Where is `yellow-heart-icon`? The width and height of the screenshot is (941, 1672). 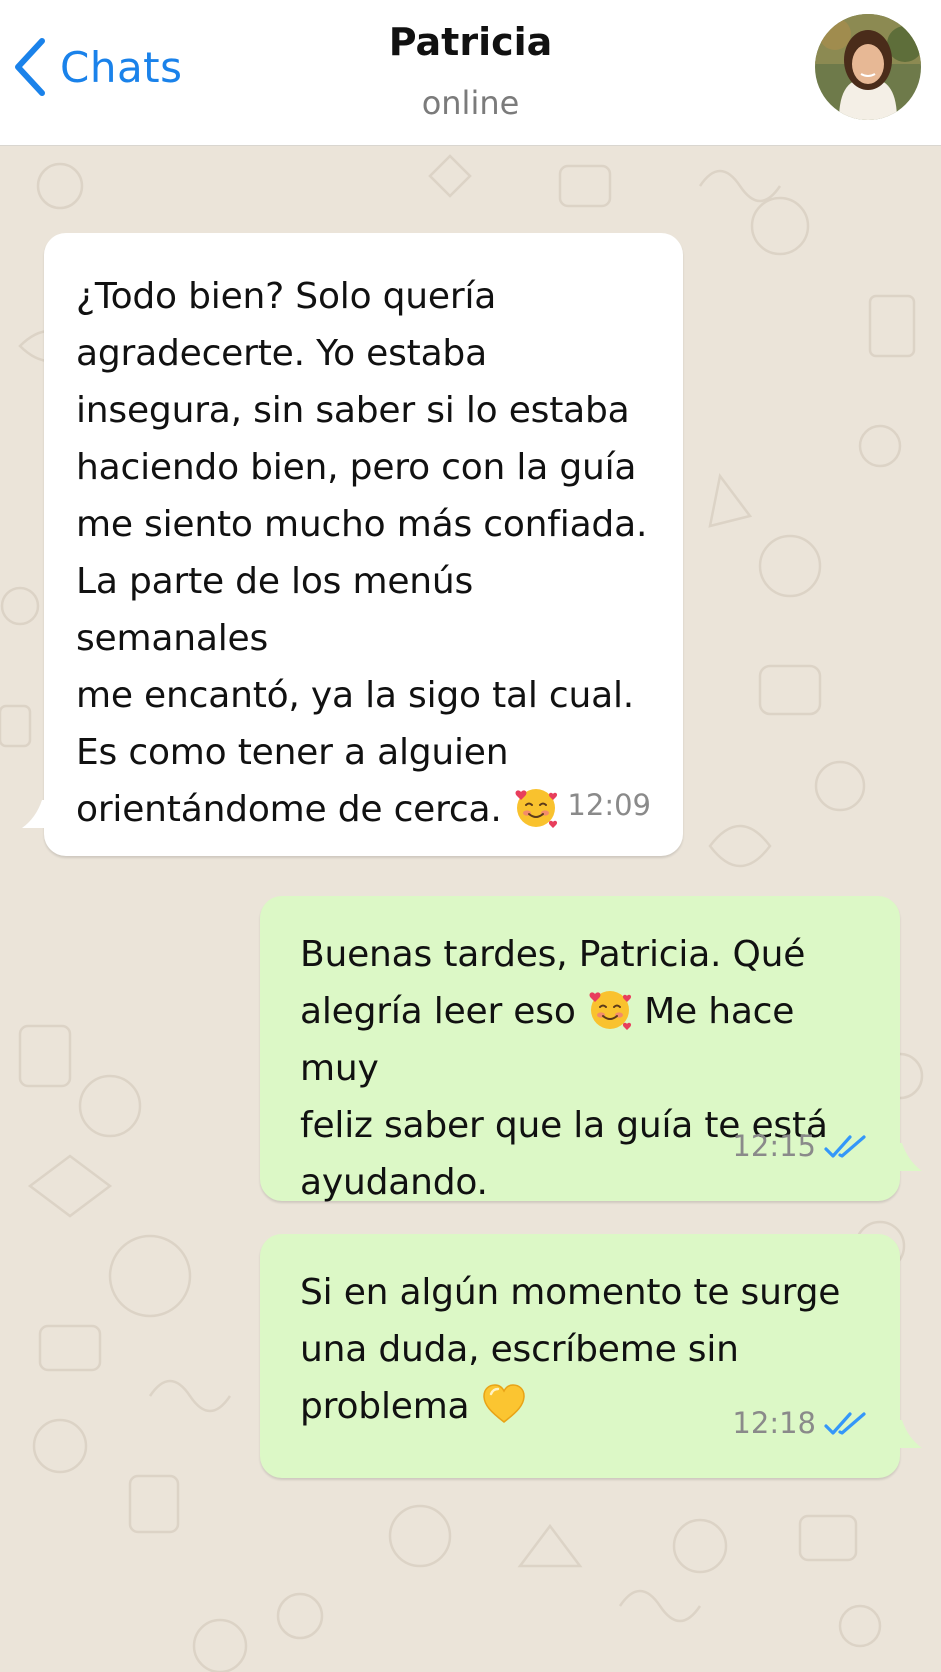
yellow-heart-icon is located at coordinates (503, 1403).